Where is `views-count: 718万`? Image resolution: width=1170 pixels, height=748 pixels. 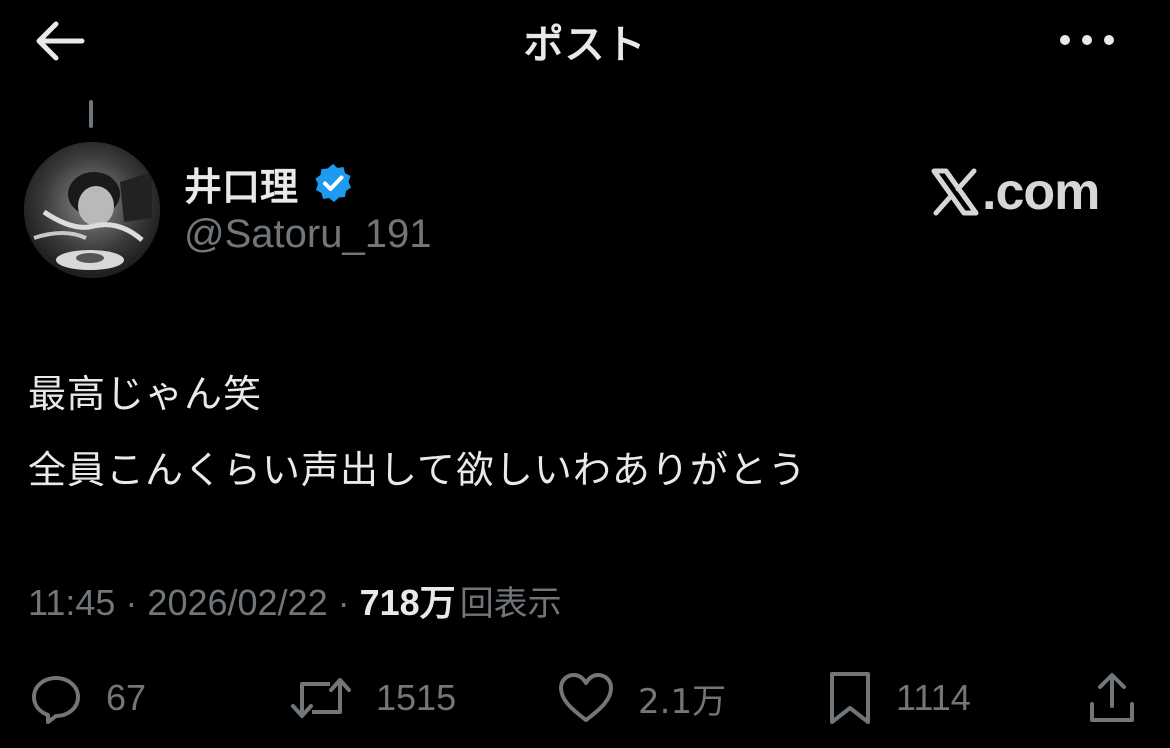
views-count: 718万 is located at coordinates (408, 600).